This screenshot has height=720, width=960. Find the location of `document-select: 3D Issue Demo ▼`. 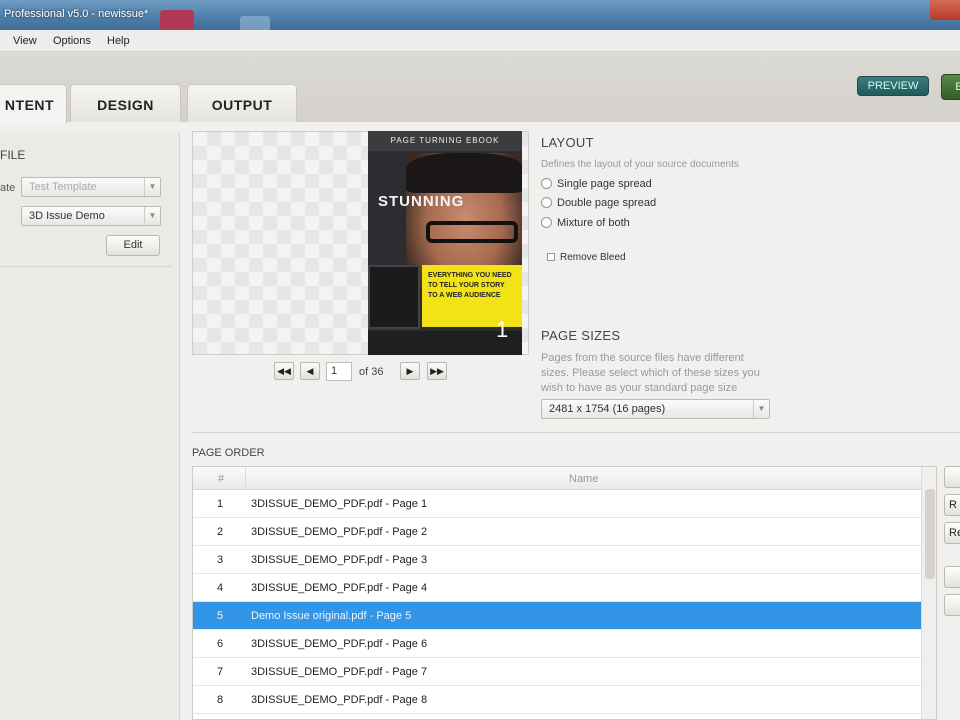

document-select: 3D Issue Demo ▼ is located at coordinates (91, 216).